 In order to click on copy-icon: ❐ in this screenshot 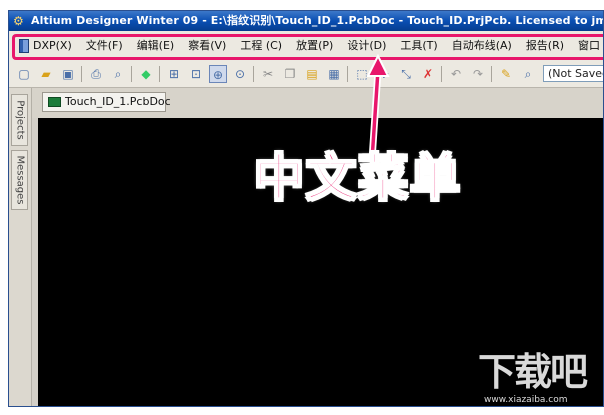, I will do `click(290, 74)`.